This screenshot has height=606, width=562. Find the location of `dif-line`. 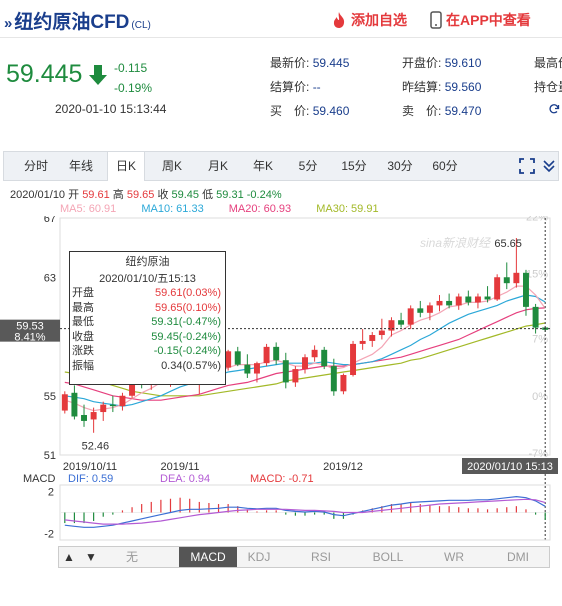

dif-line is located at coordinates (305, 511).